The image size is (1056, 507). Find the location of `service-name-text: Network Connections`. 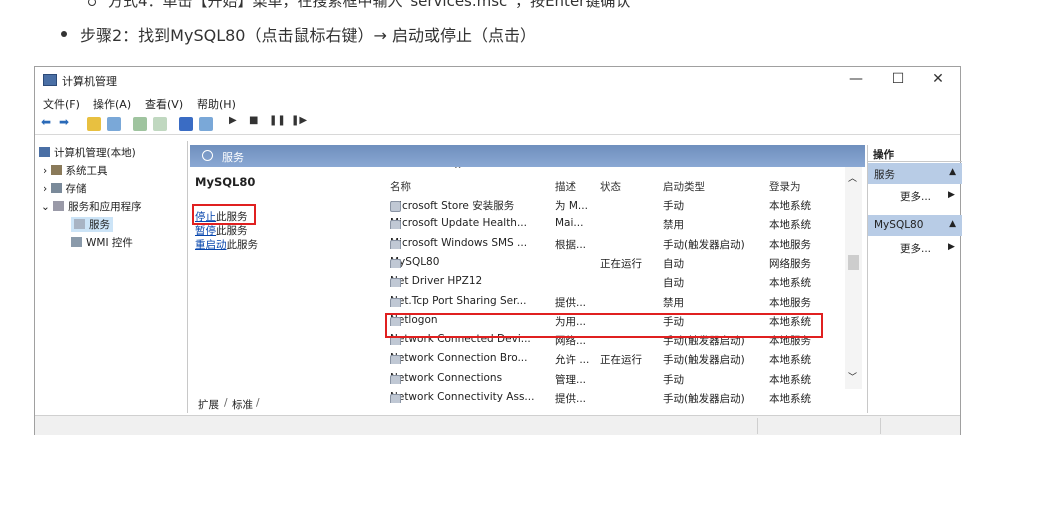

service-name-text: Network Connections is located at coordinates (446, 377).